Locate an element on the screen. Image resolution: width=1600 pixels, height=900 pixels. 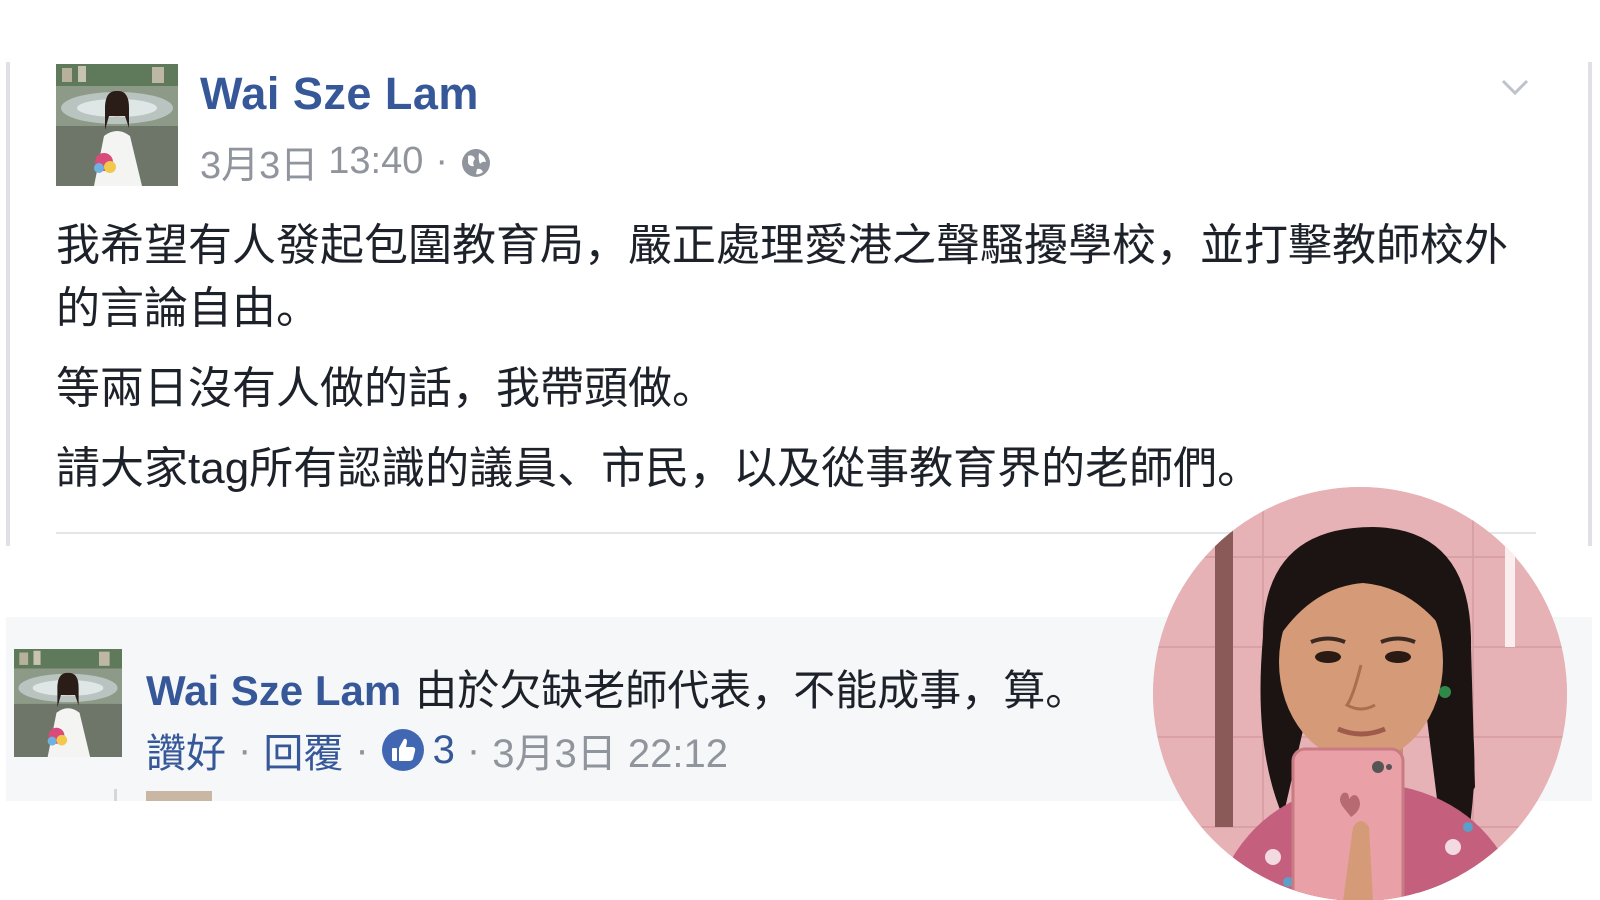
post-author-name: Wai Sze Lam is located at coordinates (339, 94).